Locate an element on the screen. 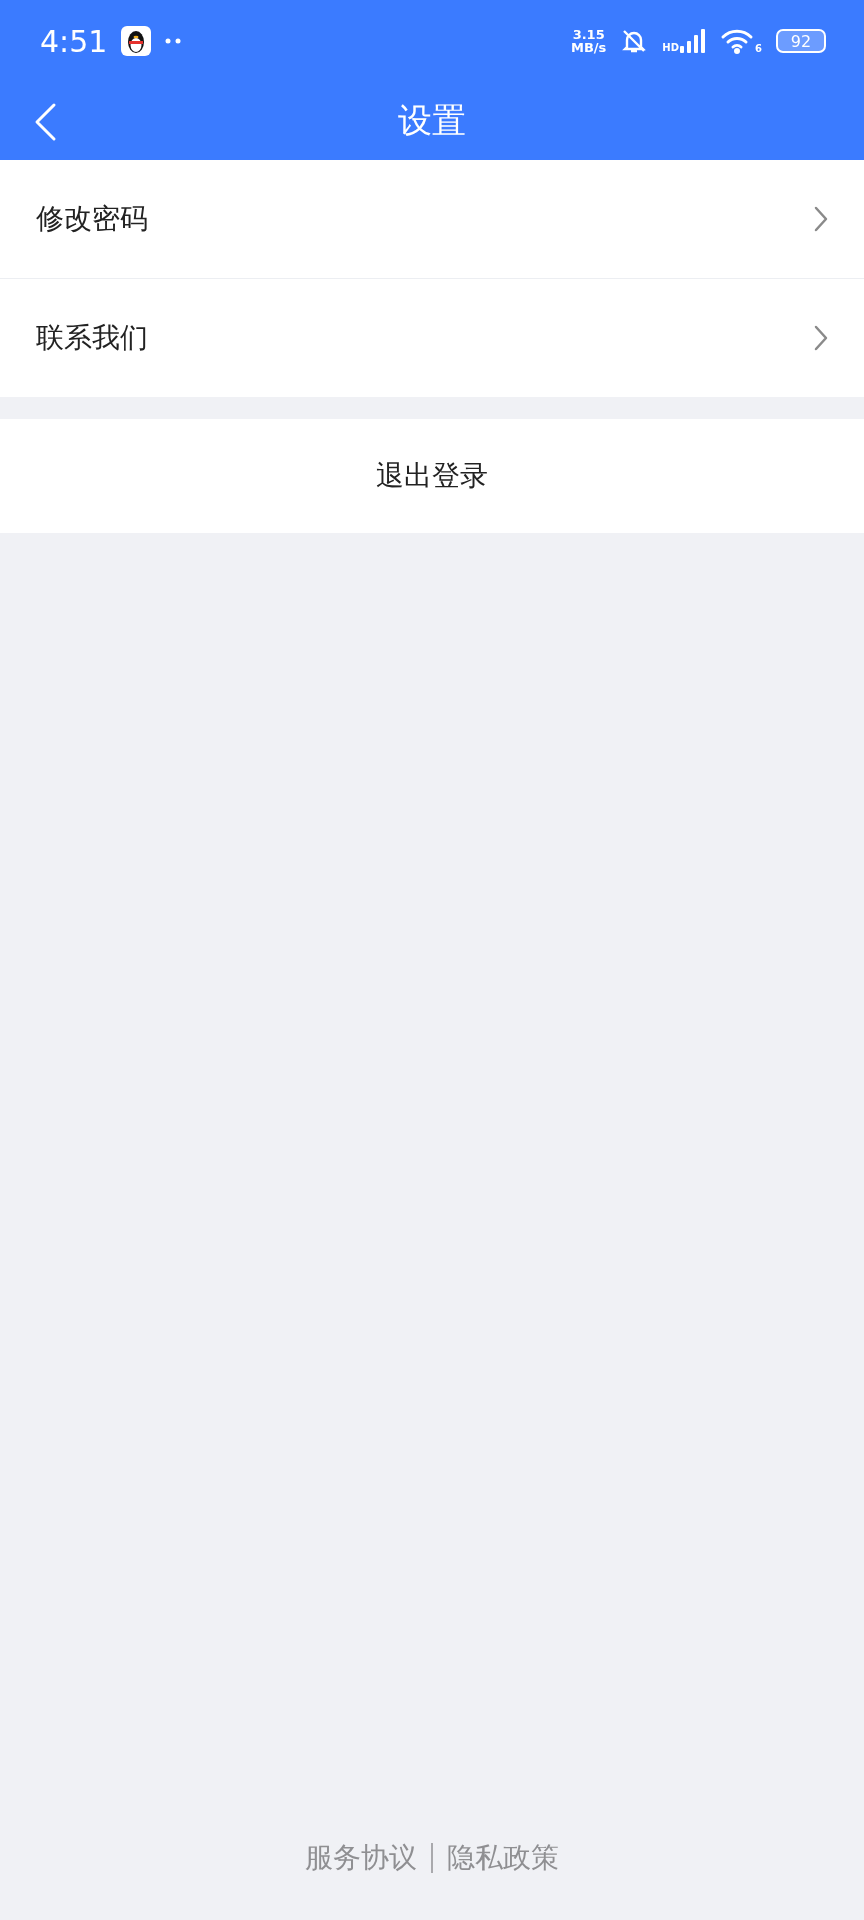 The width and height of the screenshot is (864, 1920). penguin-app-icon is located at coordinates (136, 41).